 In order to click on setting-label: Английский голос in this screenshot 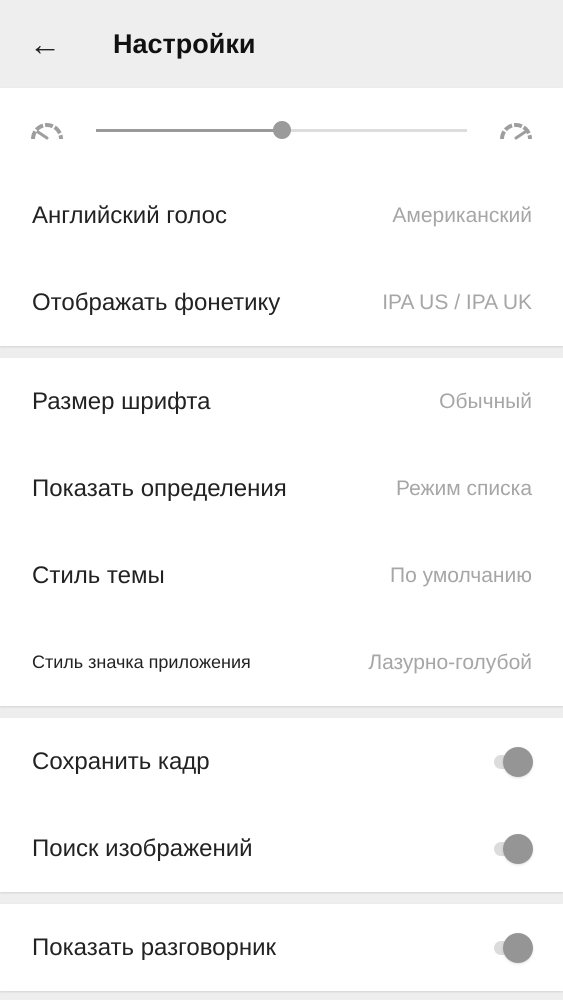, I will do `click(129, 215)`.